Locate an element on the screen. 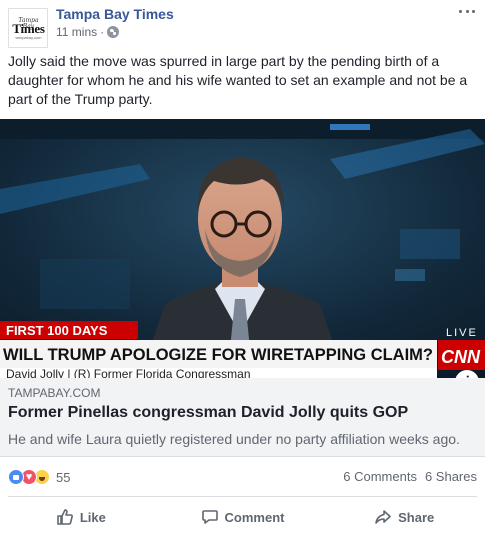  comment-icon is located at coordinates (209, 517).